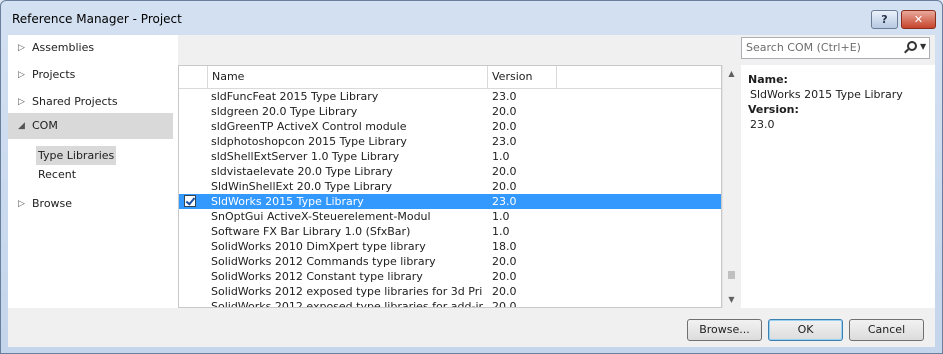  I want to click on cell-name: SolidWorks 2012 Commands type library, so click(323, 261).